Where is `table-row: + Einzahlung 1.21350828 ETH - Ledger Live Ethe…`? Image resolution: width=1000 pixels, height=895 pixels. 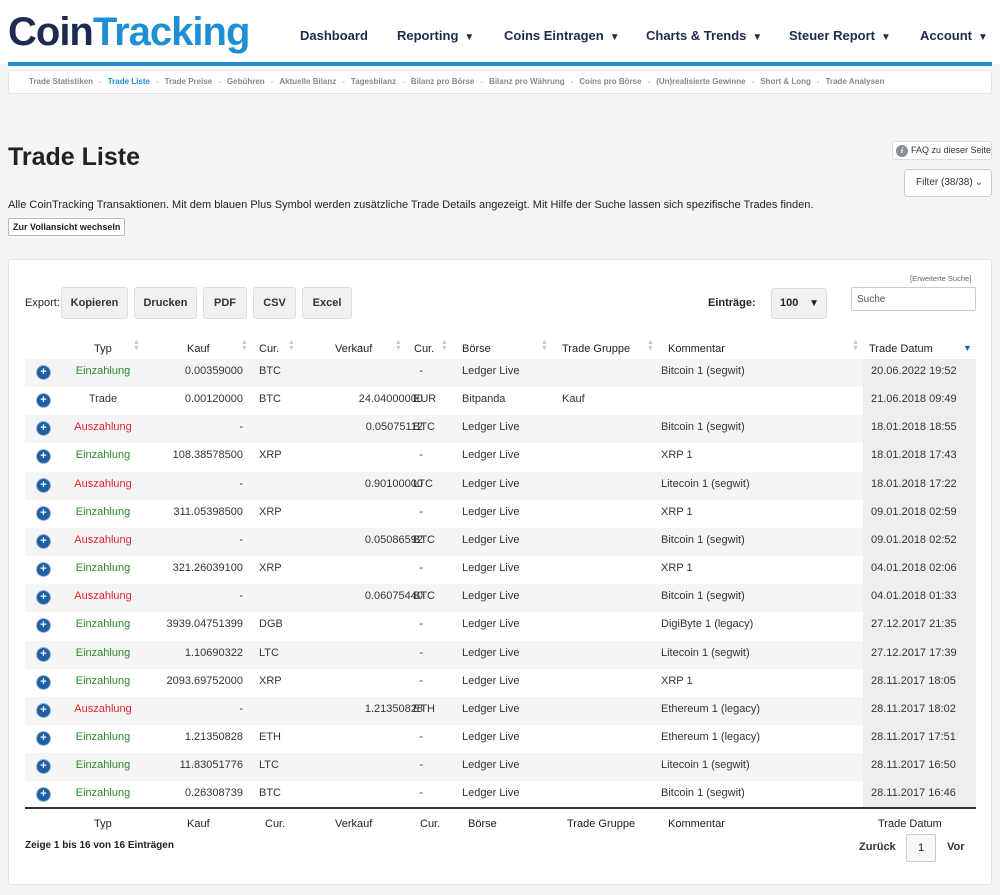
table-row: + Einzahlung 1.21350828 ETH - Ledger Live Ethe… is located at coordinates (490, 739).